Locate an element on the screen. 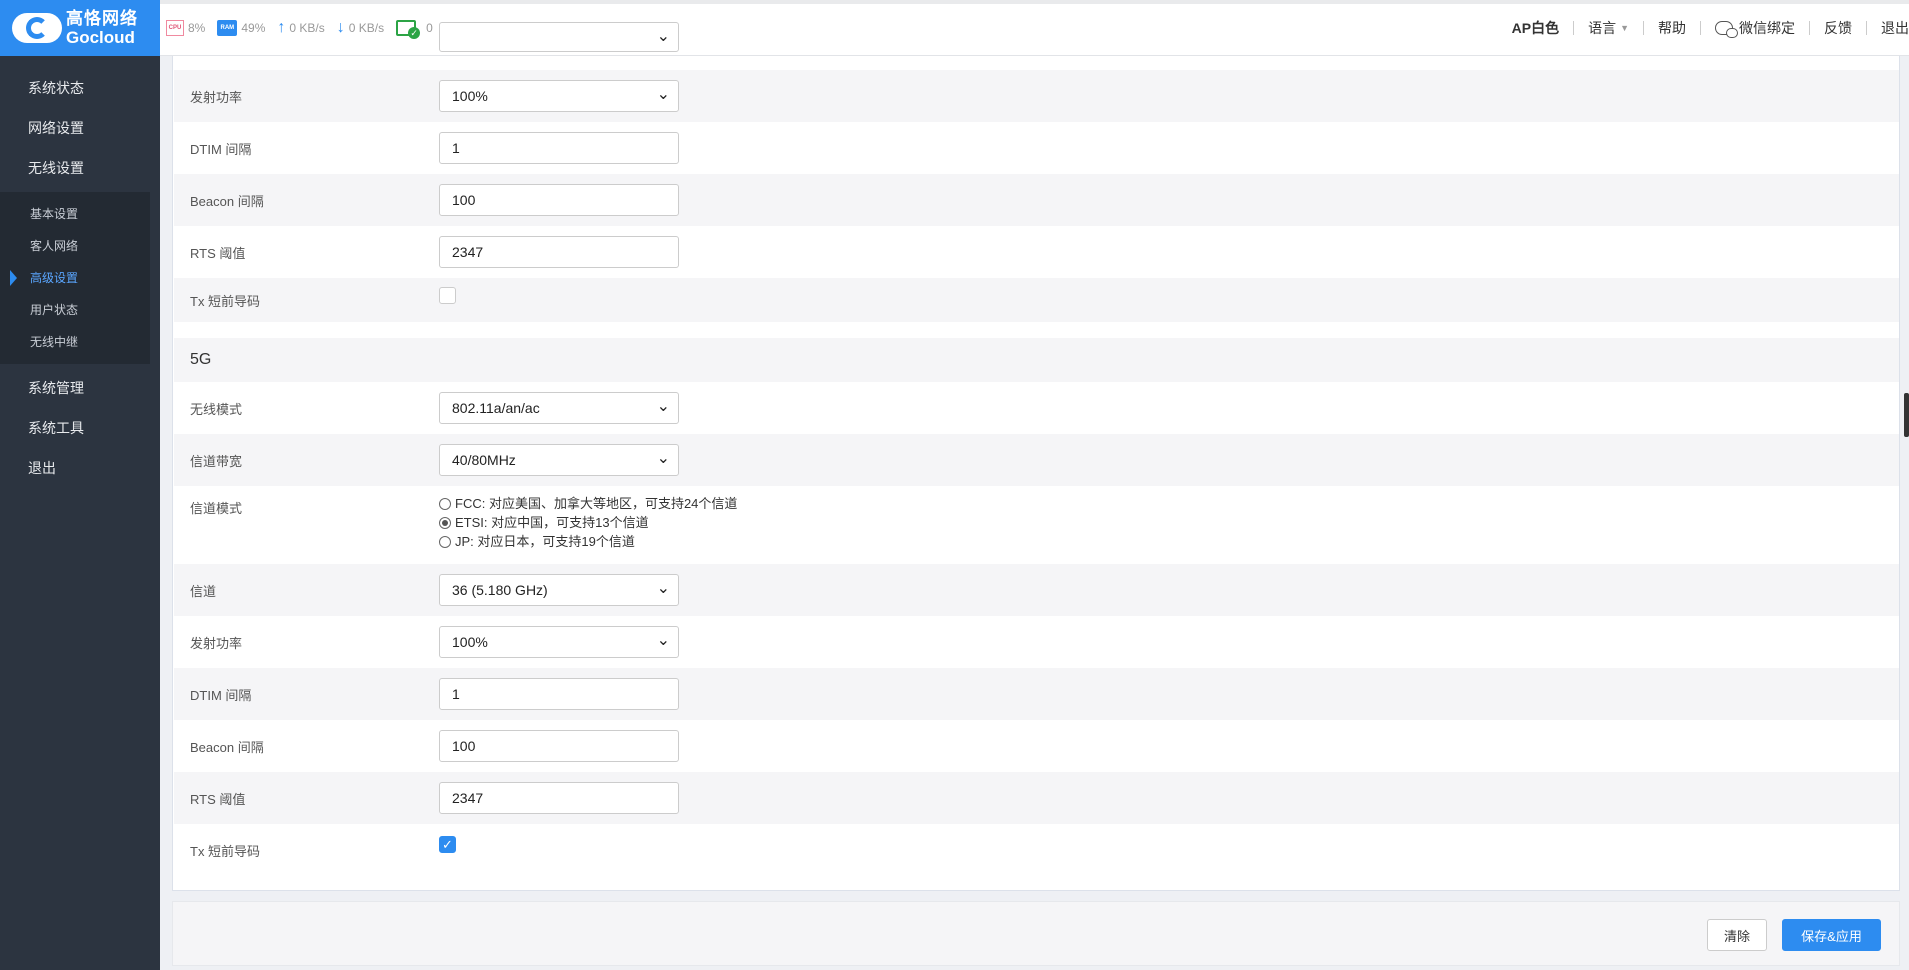  action-footer: 清除 保存&应用 is located at coordinates (1036, 933).